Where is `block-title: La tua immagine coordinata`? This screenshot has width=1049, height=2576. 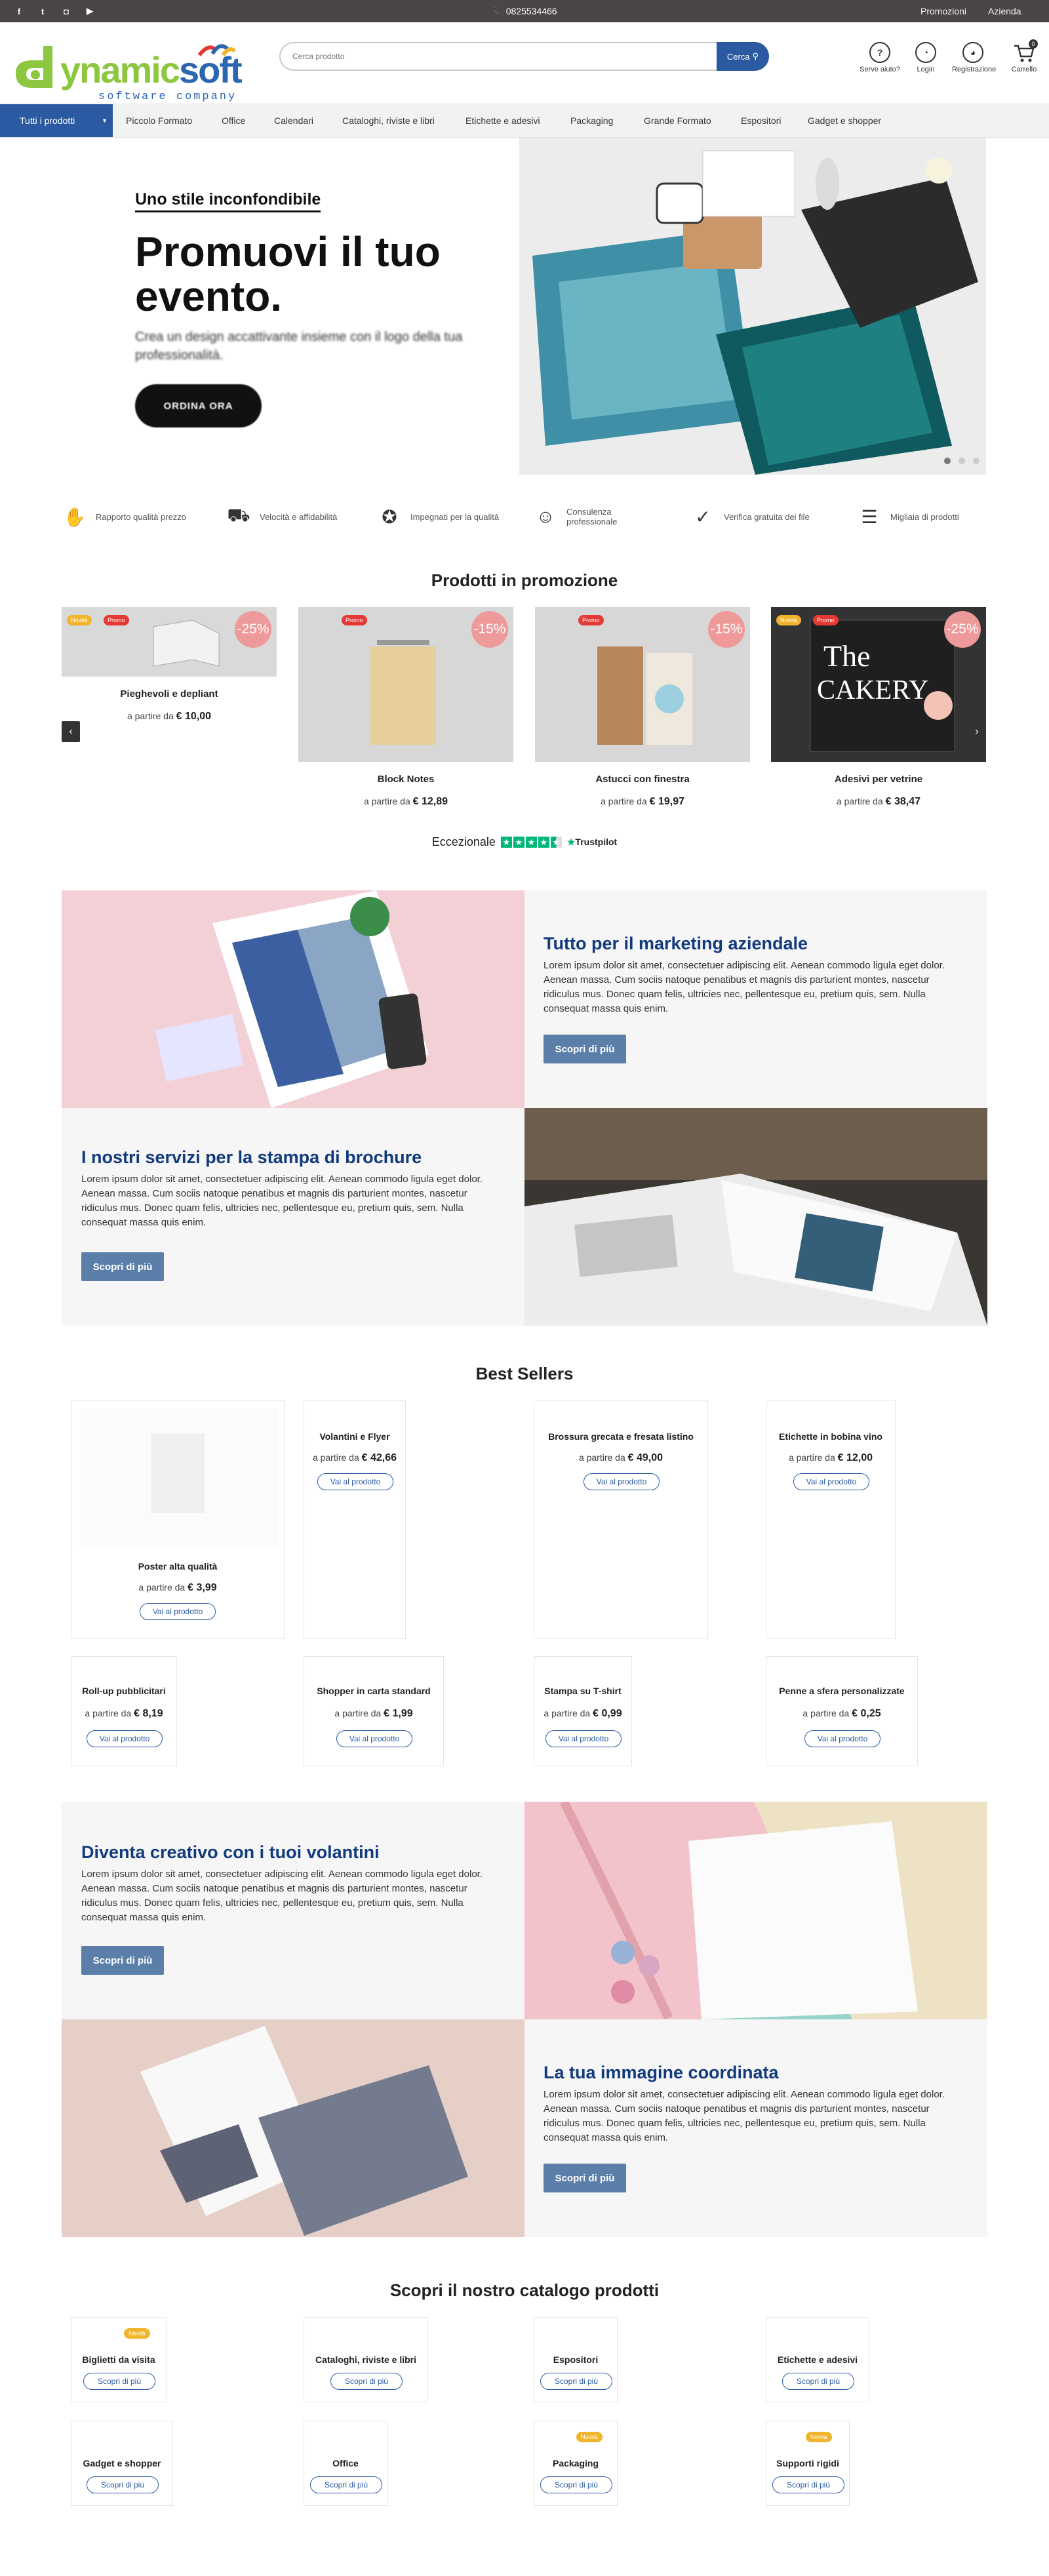
block-title: La tua immagine coordinata is located at coordinates (661, 2072).